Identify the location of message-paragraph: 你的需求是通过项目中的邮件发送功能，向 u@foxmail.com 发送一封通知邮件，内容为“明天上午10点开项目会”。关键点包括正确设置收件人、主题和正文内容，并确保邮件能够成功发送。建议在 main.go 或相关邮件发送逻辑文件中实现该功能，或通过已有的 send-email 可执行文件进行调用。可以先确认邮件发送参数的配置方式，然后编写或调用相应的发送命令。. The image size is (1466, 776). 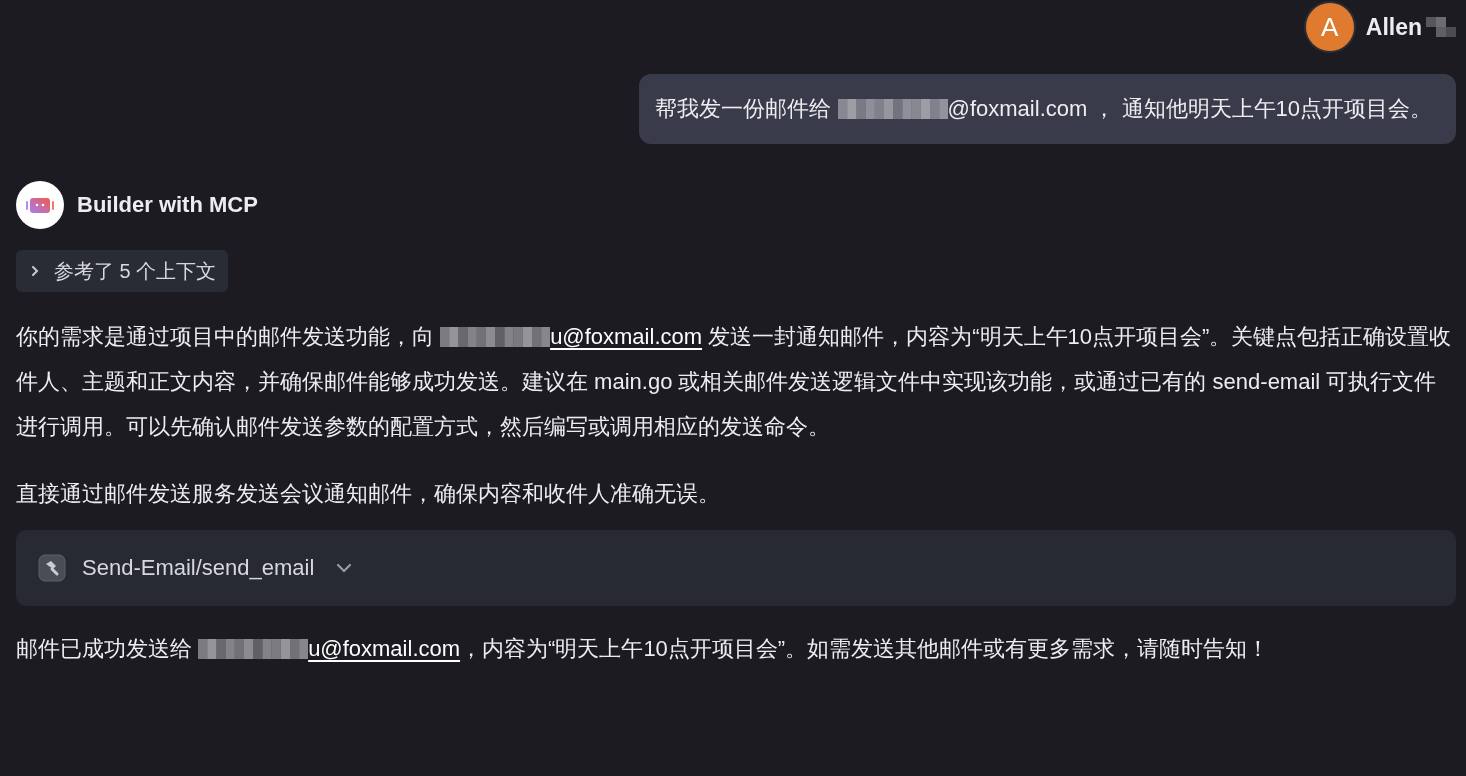
(734, 382).